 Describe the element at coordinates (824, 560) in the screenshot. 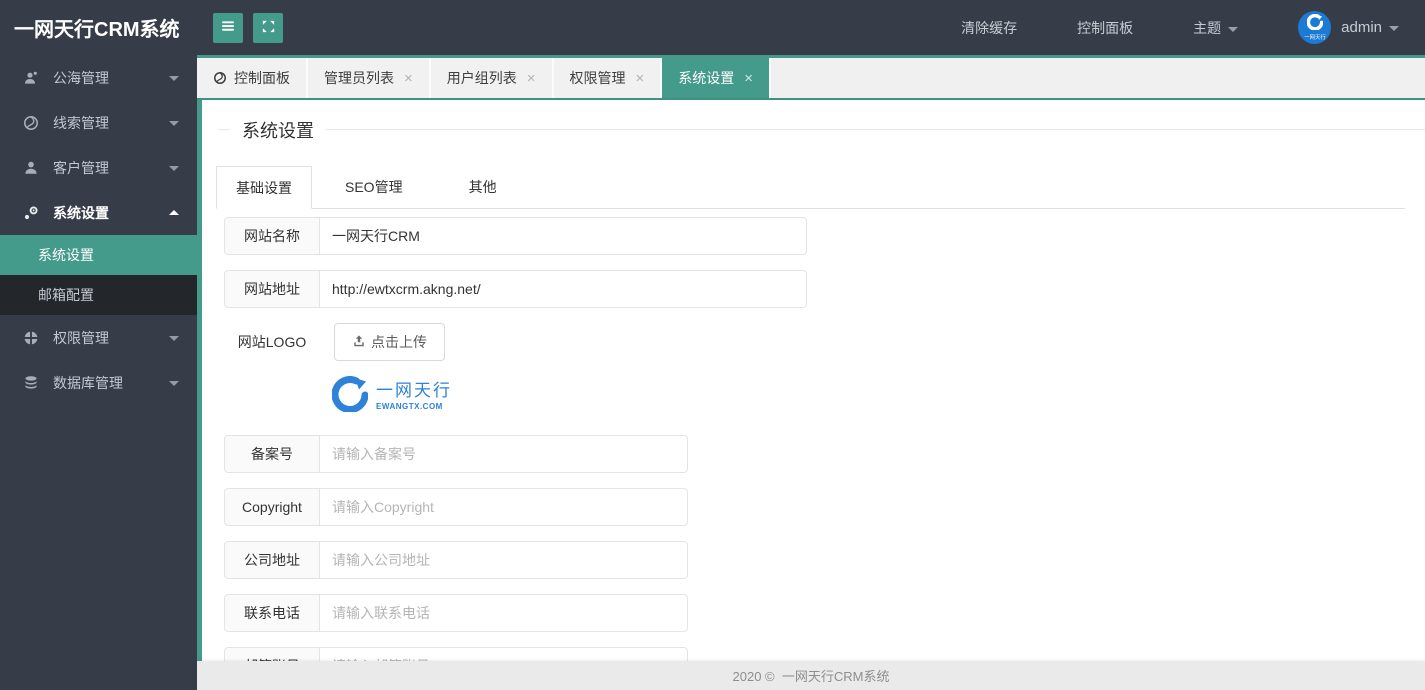

I see `form-row-address: 公司地址` at that location.